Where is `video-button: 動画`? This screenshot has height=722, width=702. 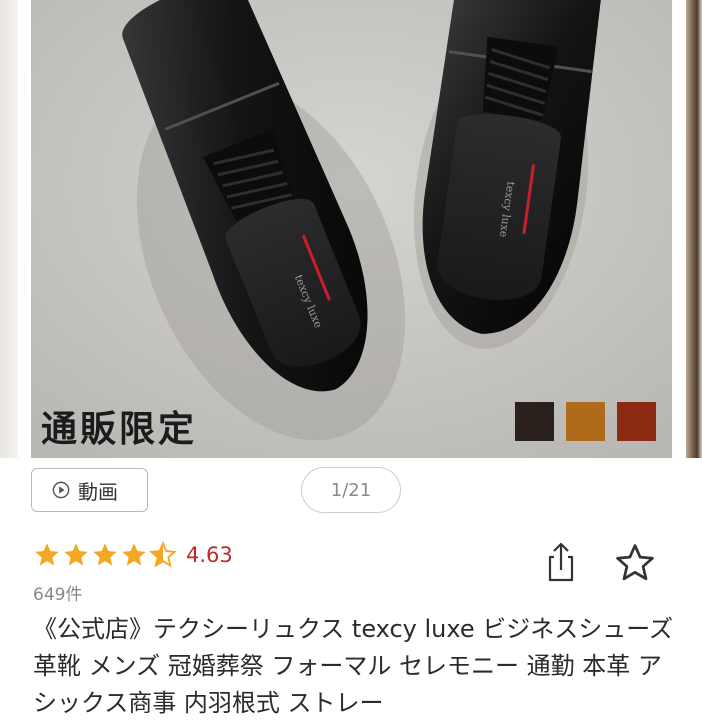
video-button: 動画 is located at coordinates (89, 490).